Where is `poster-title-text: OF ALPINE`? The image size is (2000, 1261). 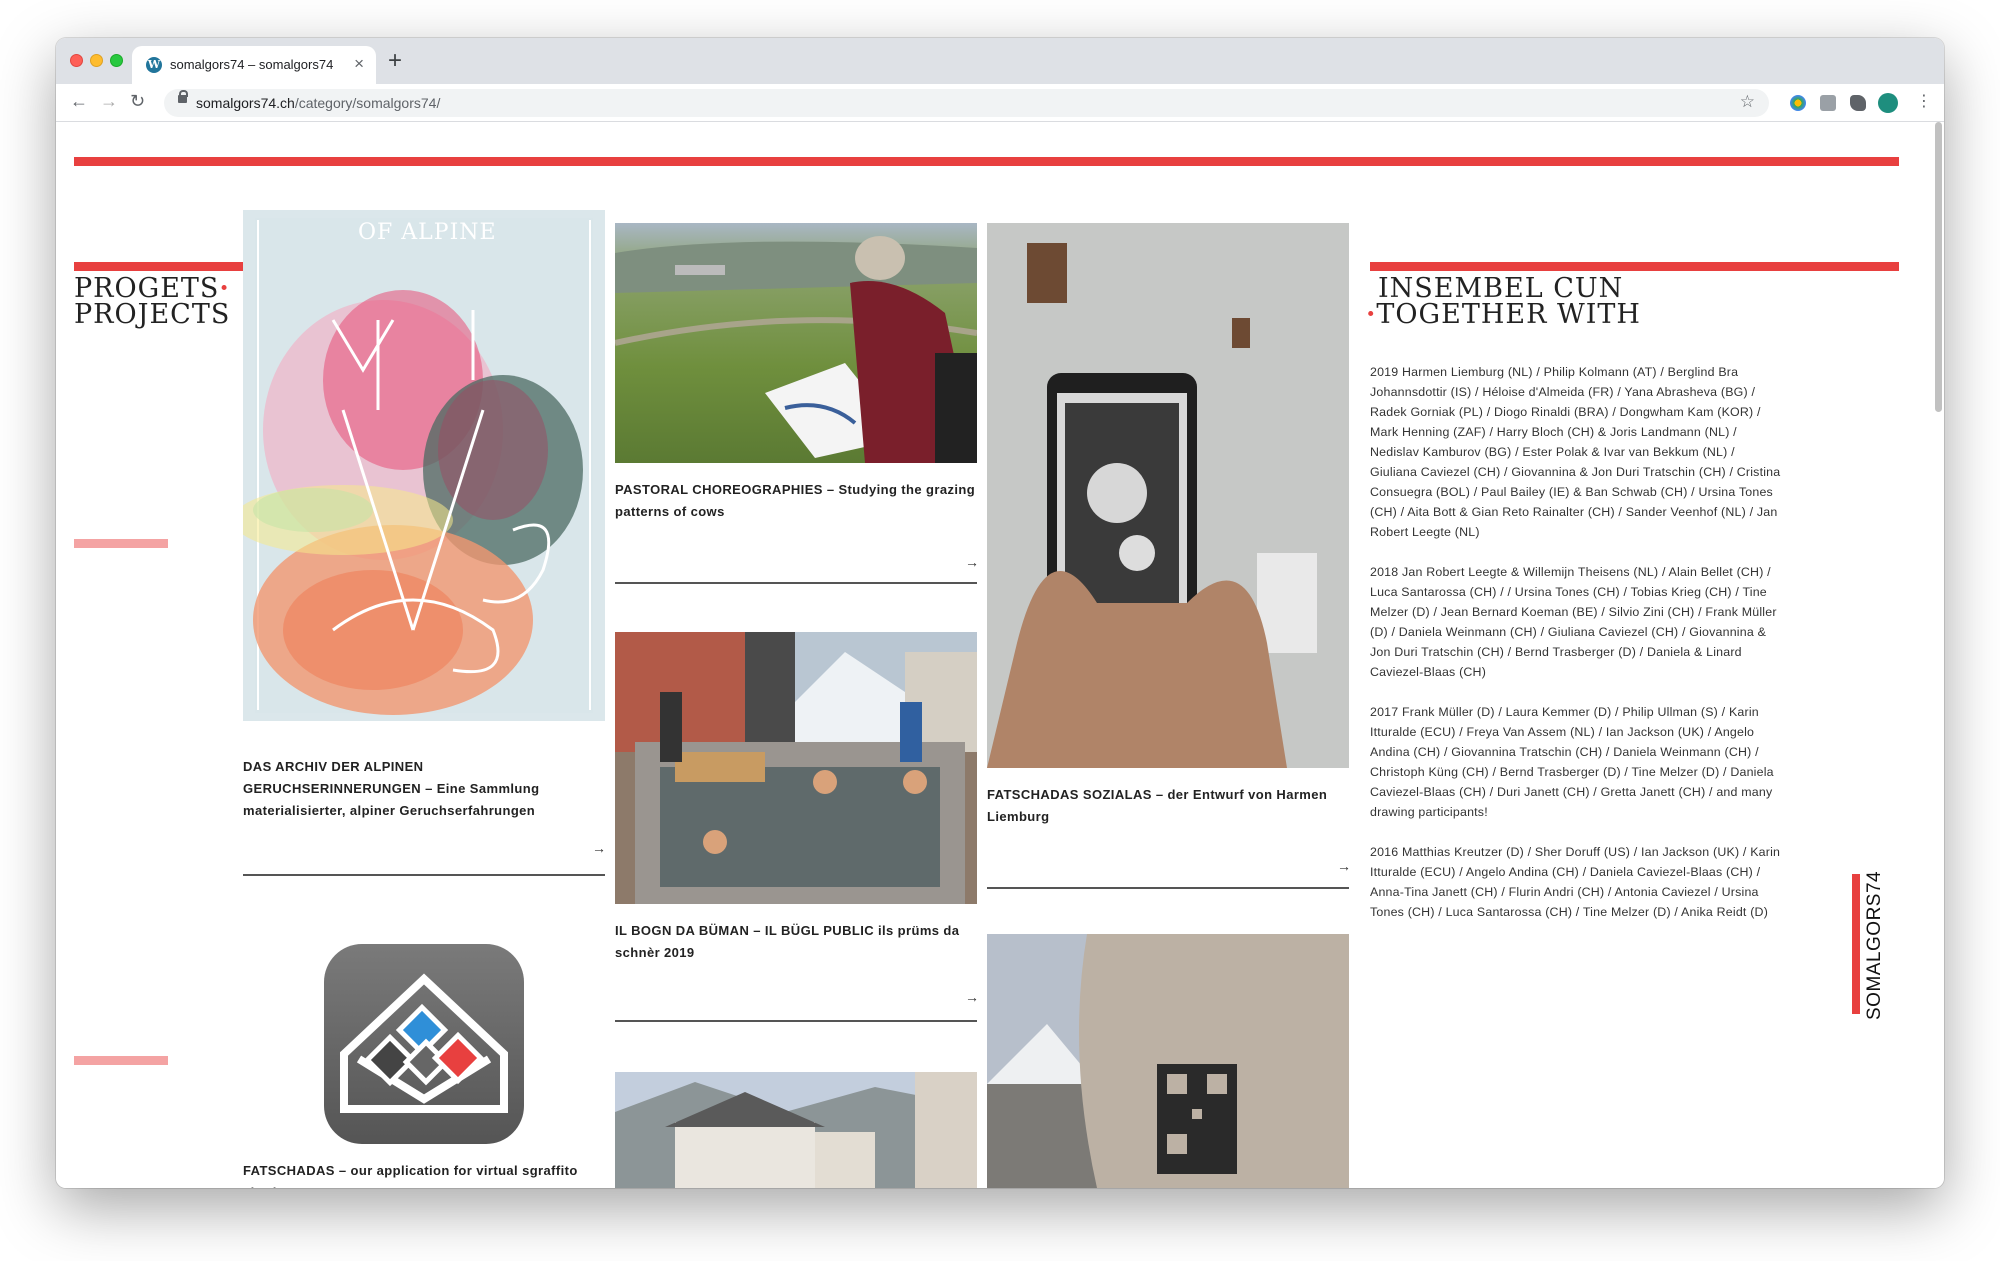
poster-title-text: OF ALPINE is located at coordinates (427, 232).